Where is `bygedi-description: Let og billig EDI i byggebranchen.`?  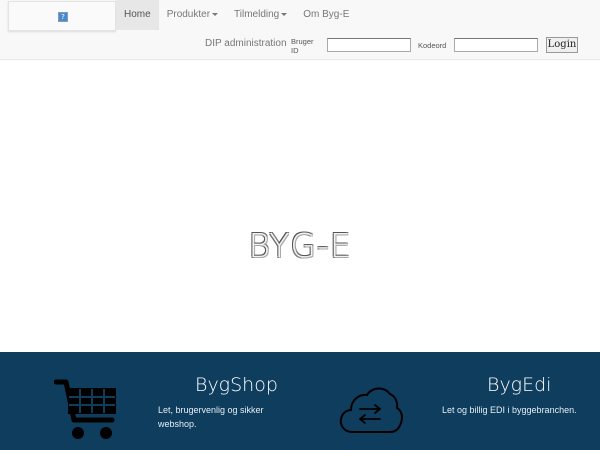 bygedi-description: Let og billig EDI i byggebranchen. is located at coordinates (509, 410).